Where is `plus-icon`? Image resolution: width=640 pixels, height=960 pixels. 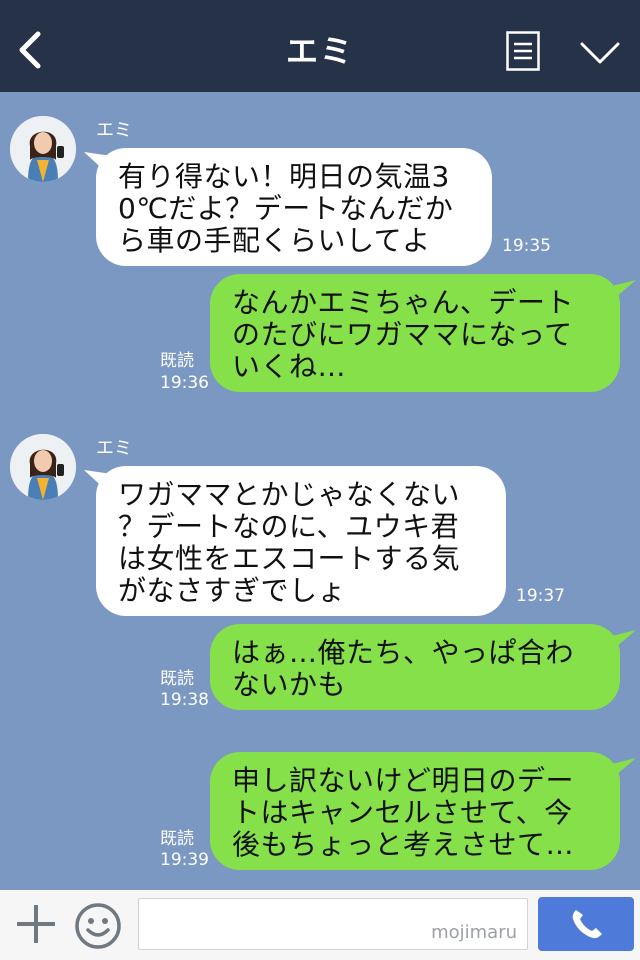 plus-icon is located at coordinates (36, 924).